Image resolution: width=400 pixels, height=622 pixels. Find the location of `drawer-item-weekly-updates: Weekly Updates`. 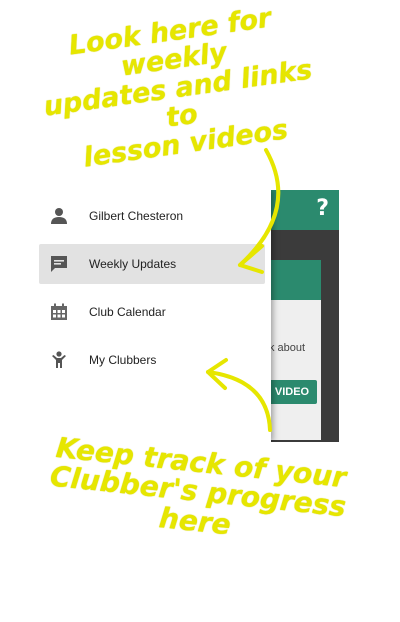

drawer-item-weekly-updates: Weekly Updates is located at coordinates (152, 264).